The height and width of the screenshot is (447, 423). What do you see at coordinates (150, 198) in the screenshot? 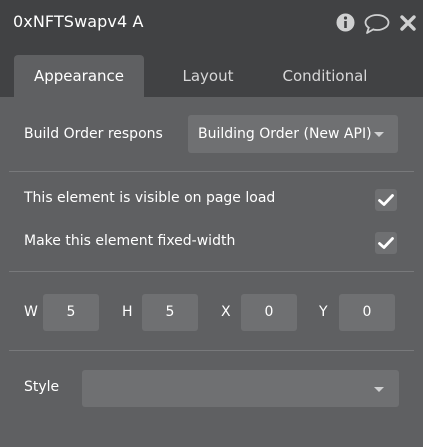
I see `visible-on-load-label: This element is visible on page load` at bounding box center [150, 198].